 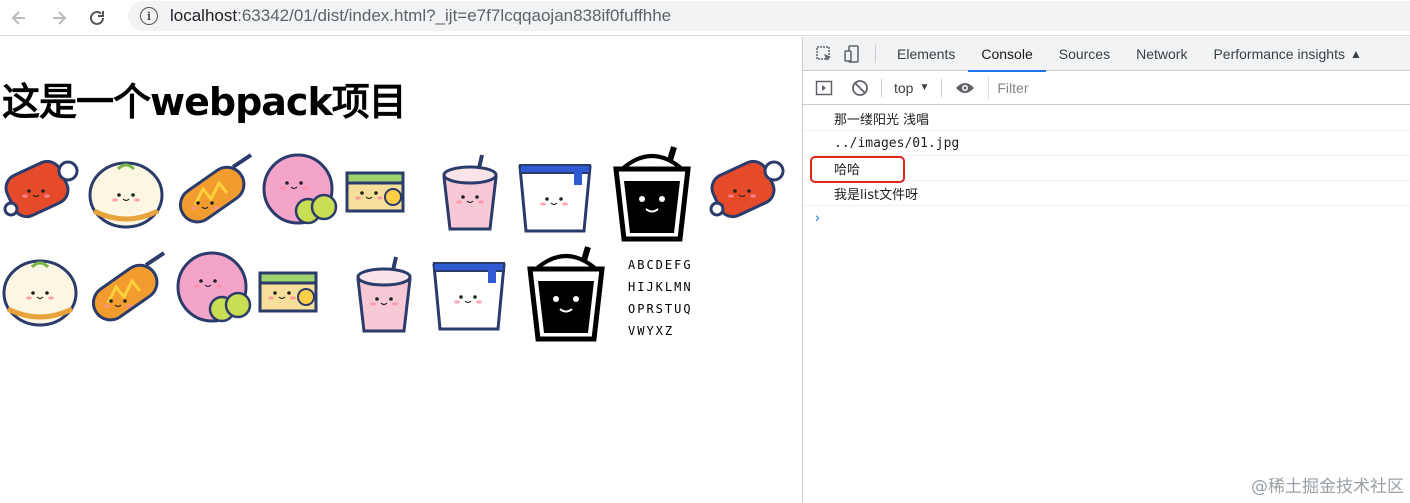 What do you see at coordinates (926, 54) in the screenshot?
I see `tab-elements: Elements` at bounding box center [926, 54].